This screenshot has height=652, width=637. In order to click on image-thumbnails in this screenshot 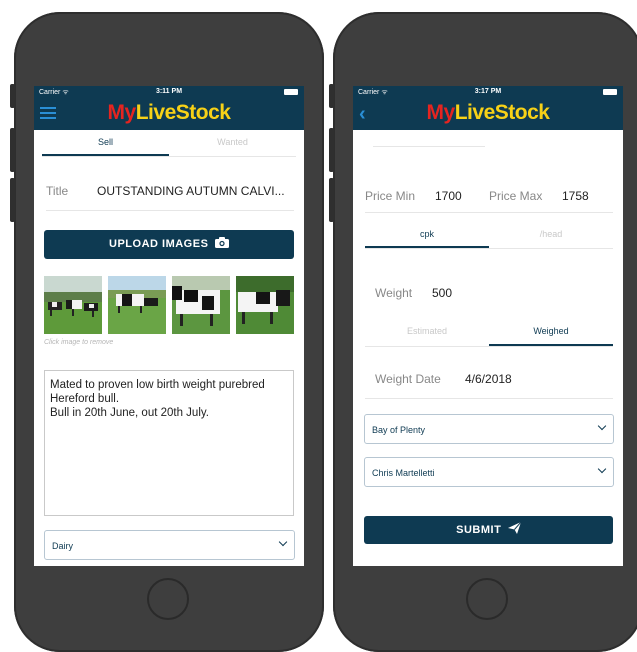, I will do `click(170, 305)`.